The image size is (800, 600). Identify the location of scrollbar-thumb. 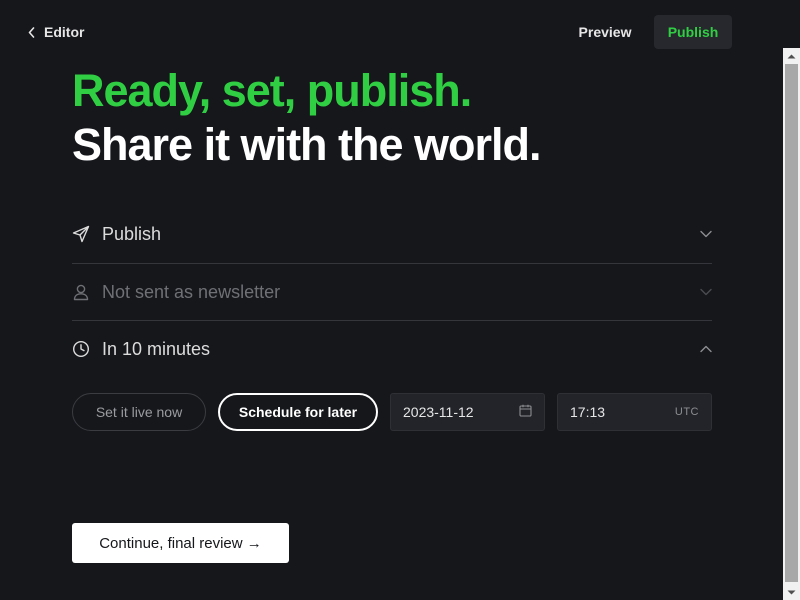
(791, 323).